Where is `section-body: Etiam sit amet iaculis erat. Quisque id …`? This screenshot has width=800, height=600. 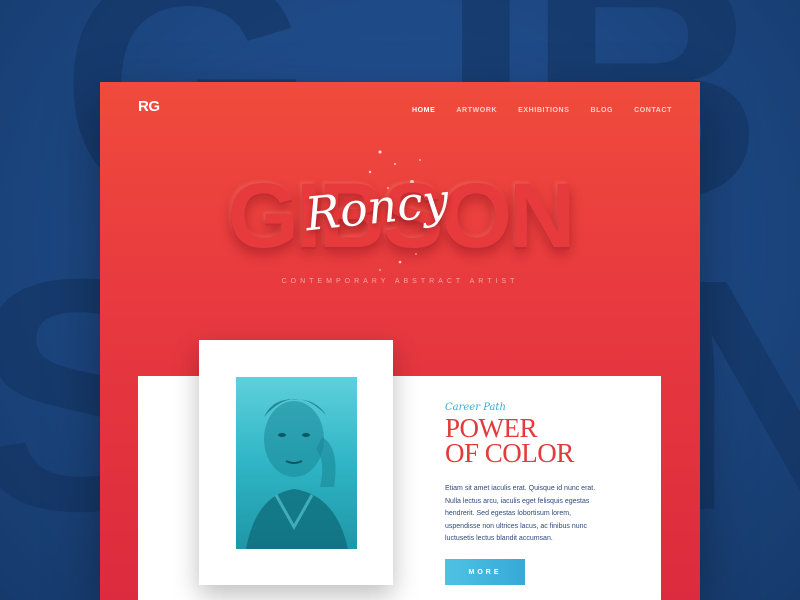
section-body: Etiam sit amet iaculis erat. Quisque id … is located at coordinates (532, 514).